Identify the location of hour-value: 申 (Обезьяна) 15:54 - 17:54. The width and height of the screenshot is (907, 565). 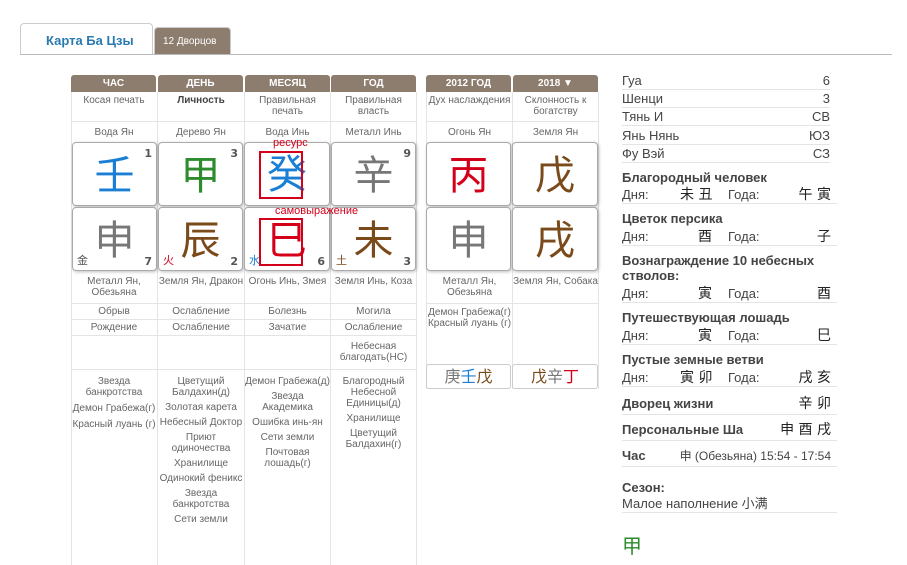
(755, 456).